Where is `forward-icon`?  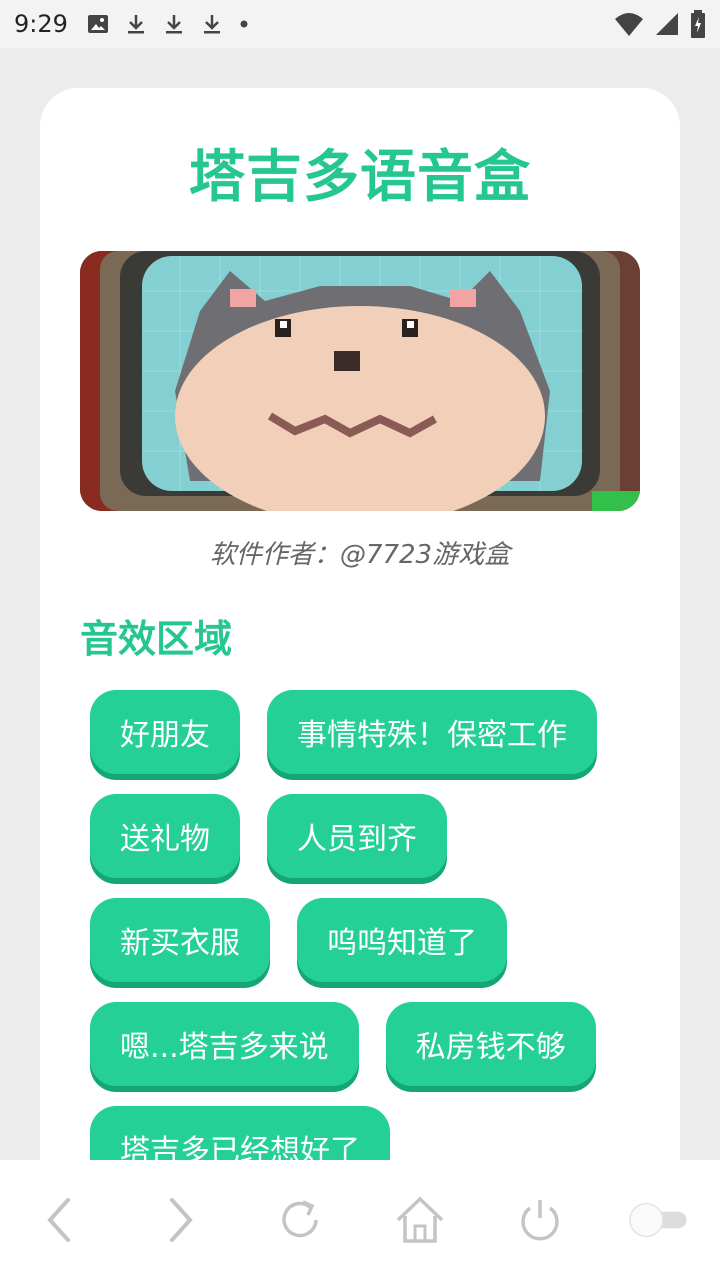
forward-icon is located at coordinates (181, 1220).